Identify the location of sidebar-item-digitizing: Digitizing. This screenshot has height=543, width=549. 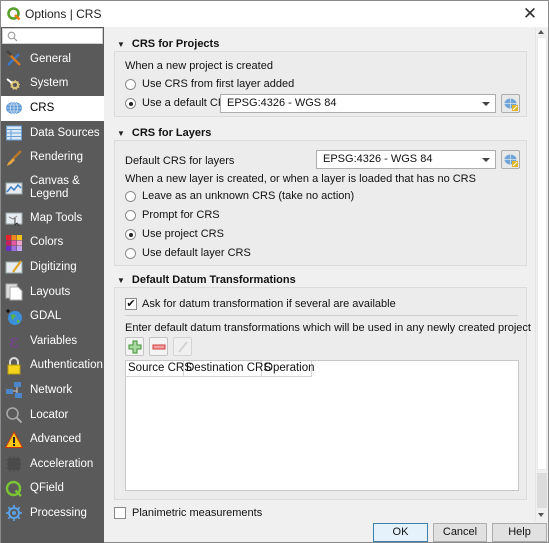
(52, 267).